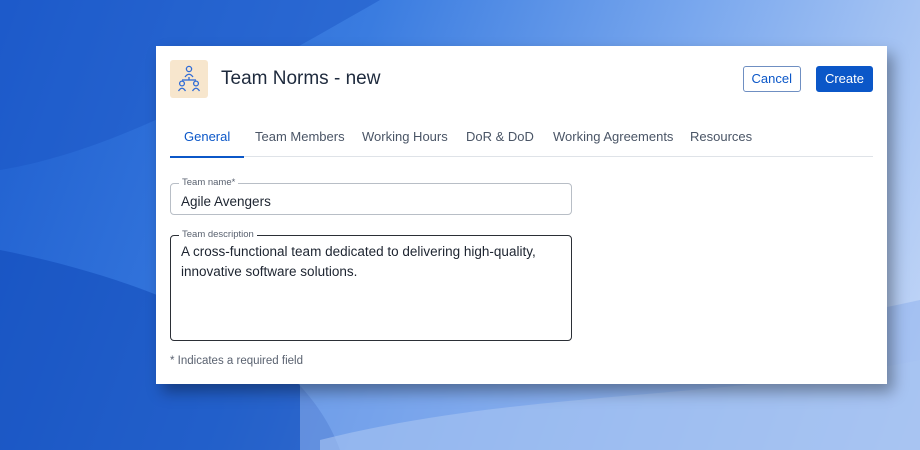 This screenshot has width=920, height=450. Describe the element at coordinates (236, 361) in the screenshot. I see `required-field-note: * Indicates a required field` at that location.